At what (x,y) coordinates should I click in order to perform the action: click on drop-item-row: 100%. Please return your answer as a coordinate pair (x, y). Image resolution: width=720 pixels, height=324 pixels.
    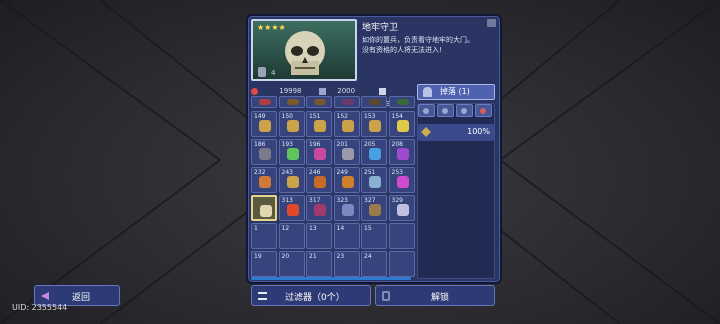
    Looking at the image, I should click on (456, 132).